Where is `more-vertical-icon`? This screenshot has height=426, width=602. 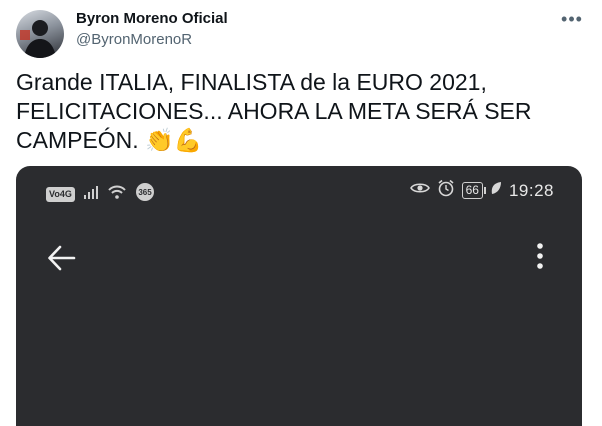 more-vertical-icon is located at coordinates (540, 258).